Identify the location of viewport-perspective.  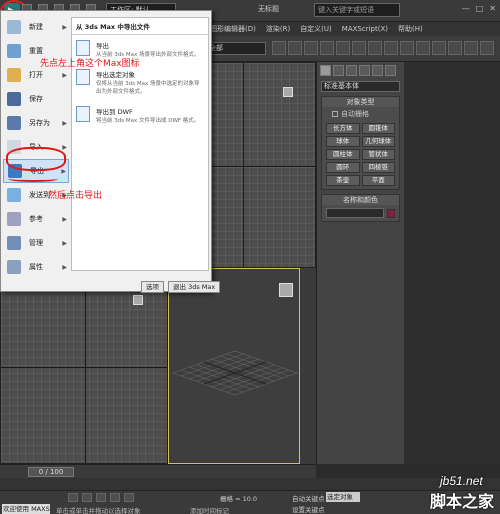
(234, 366).